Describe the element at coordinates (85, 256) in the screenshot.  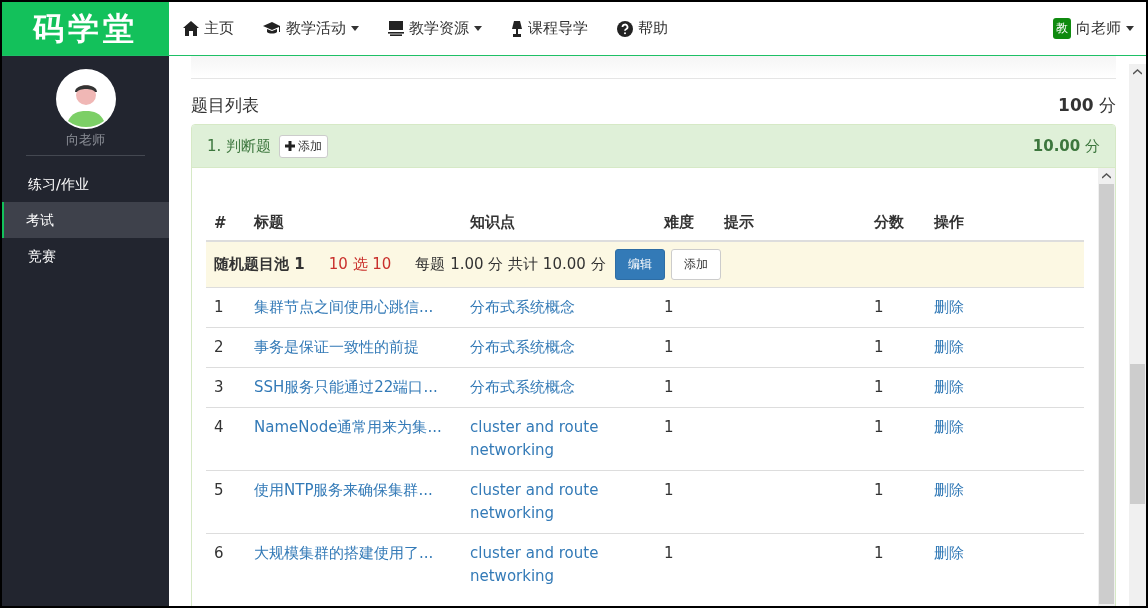
I see `sidebar-item: 竞赛` at that location.